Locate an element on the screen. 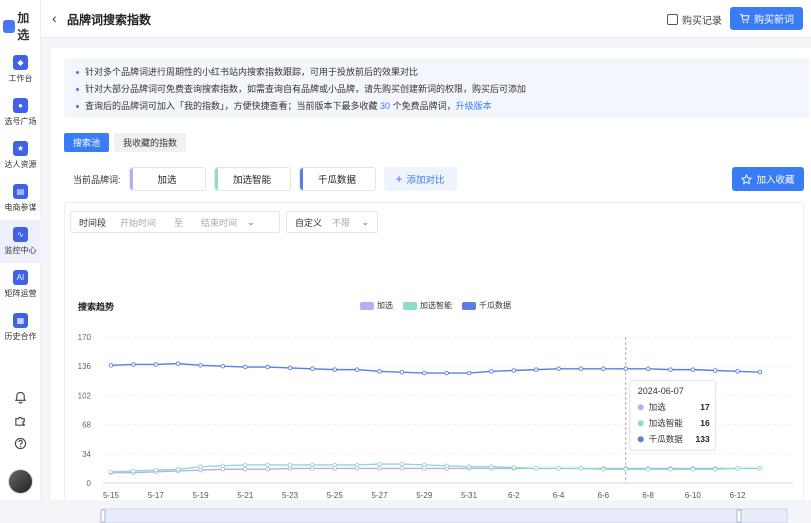 The image size is (811, 523). tooltip-series-name: 千瓜数据 is located at coordinates (666, 439).